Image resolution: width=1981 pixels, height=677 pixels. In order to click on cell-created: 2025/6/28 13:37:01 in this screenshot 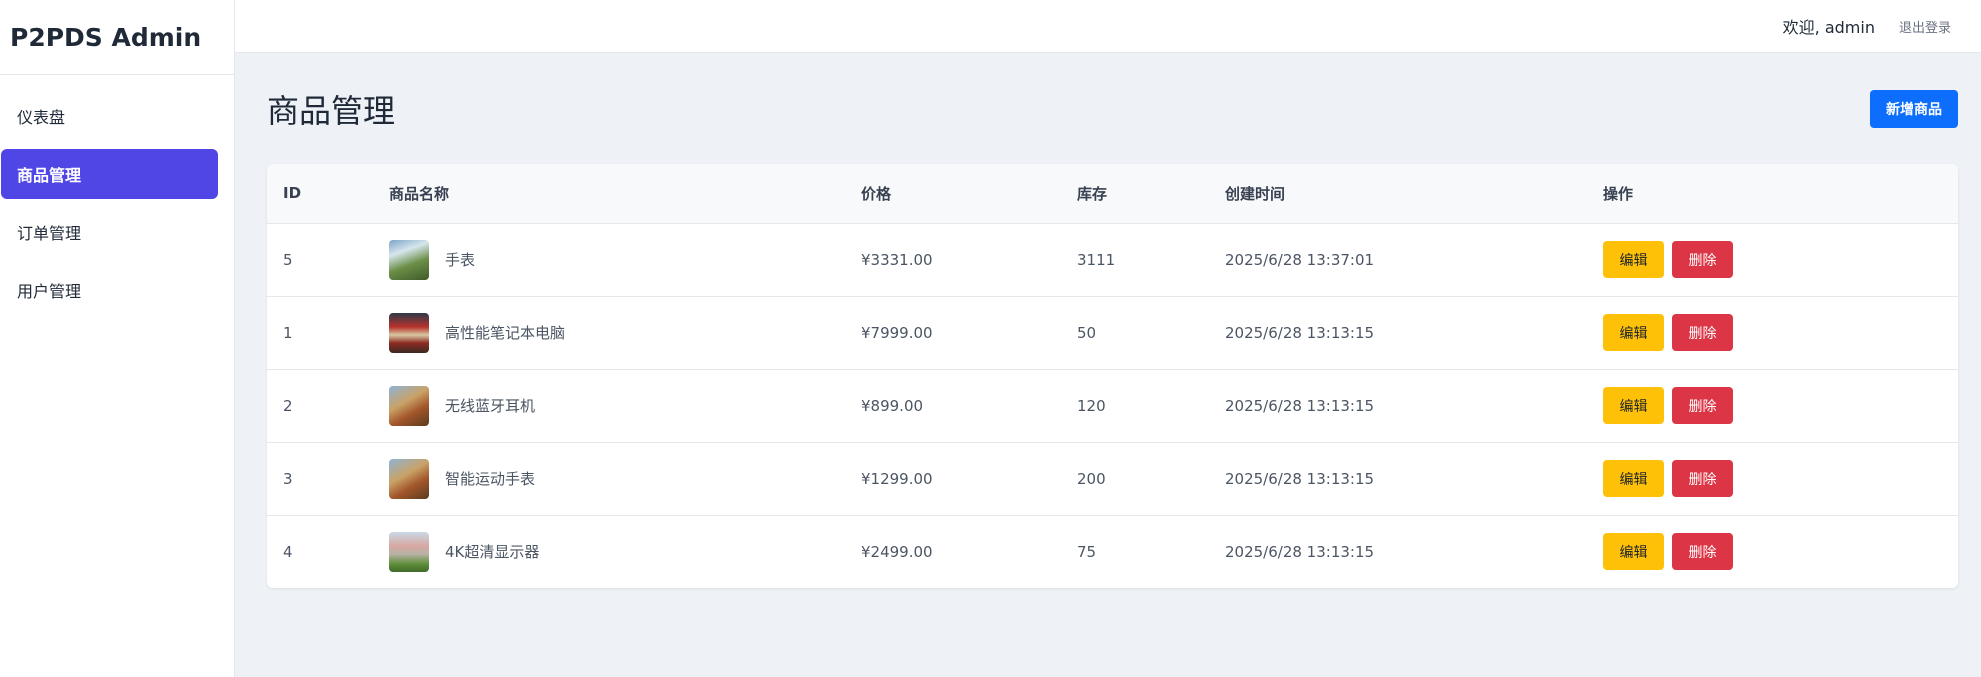, I will do `click(1398, 260)`.